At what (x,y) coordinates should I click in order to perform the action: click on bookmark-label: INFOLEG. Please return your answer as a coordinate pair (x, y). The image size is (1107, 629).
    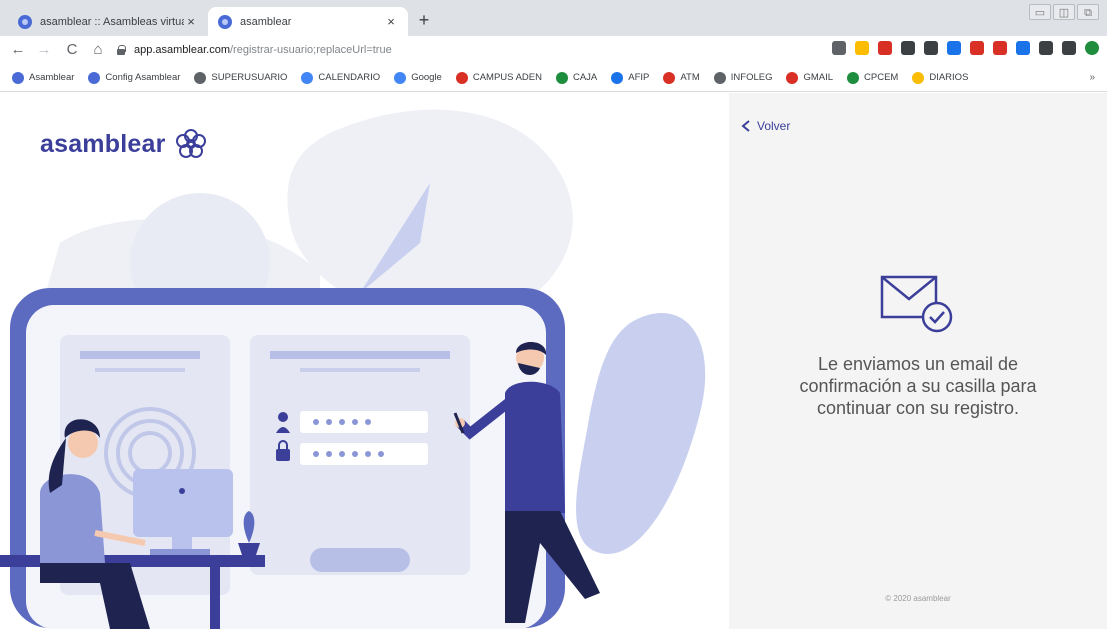
    Looking at the image, I should click on (751, 77).